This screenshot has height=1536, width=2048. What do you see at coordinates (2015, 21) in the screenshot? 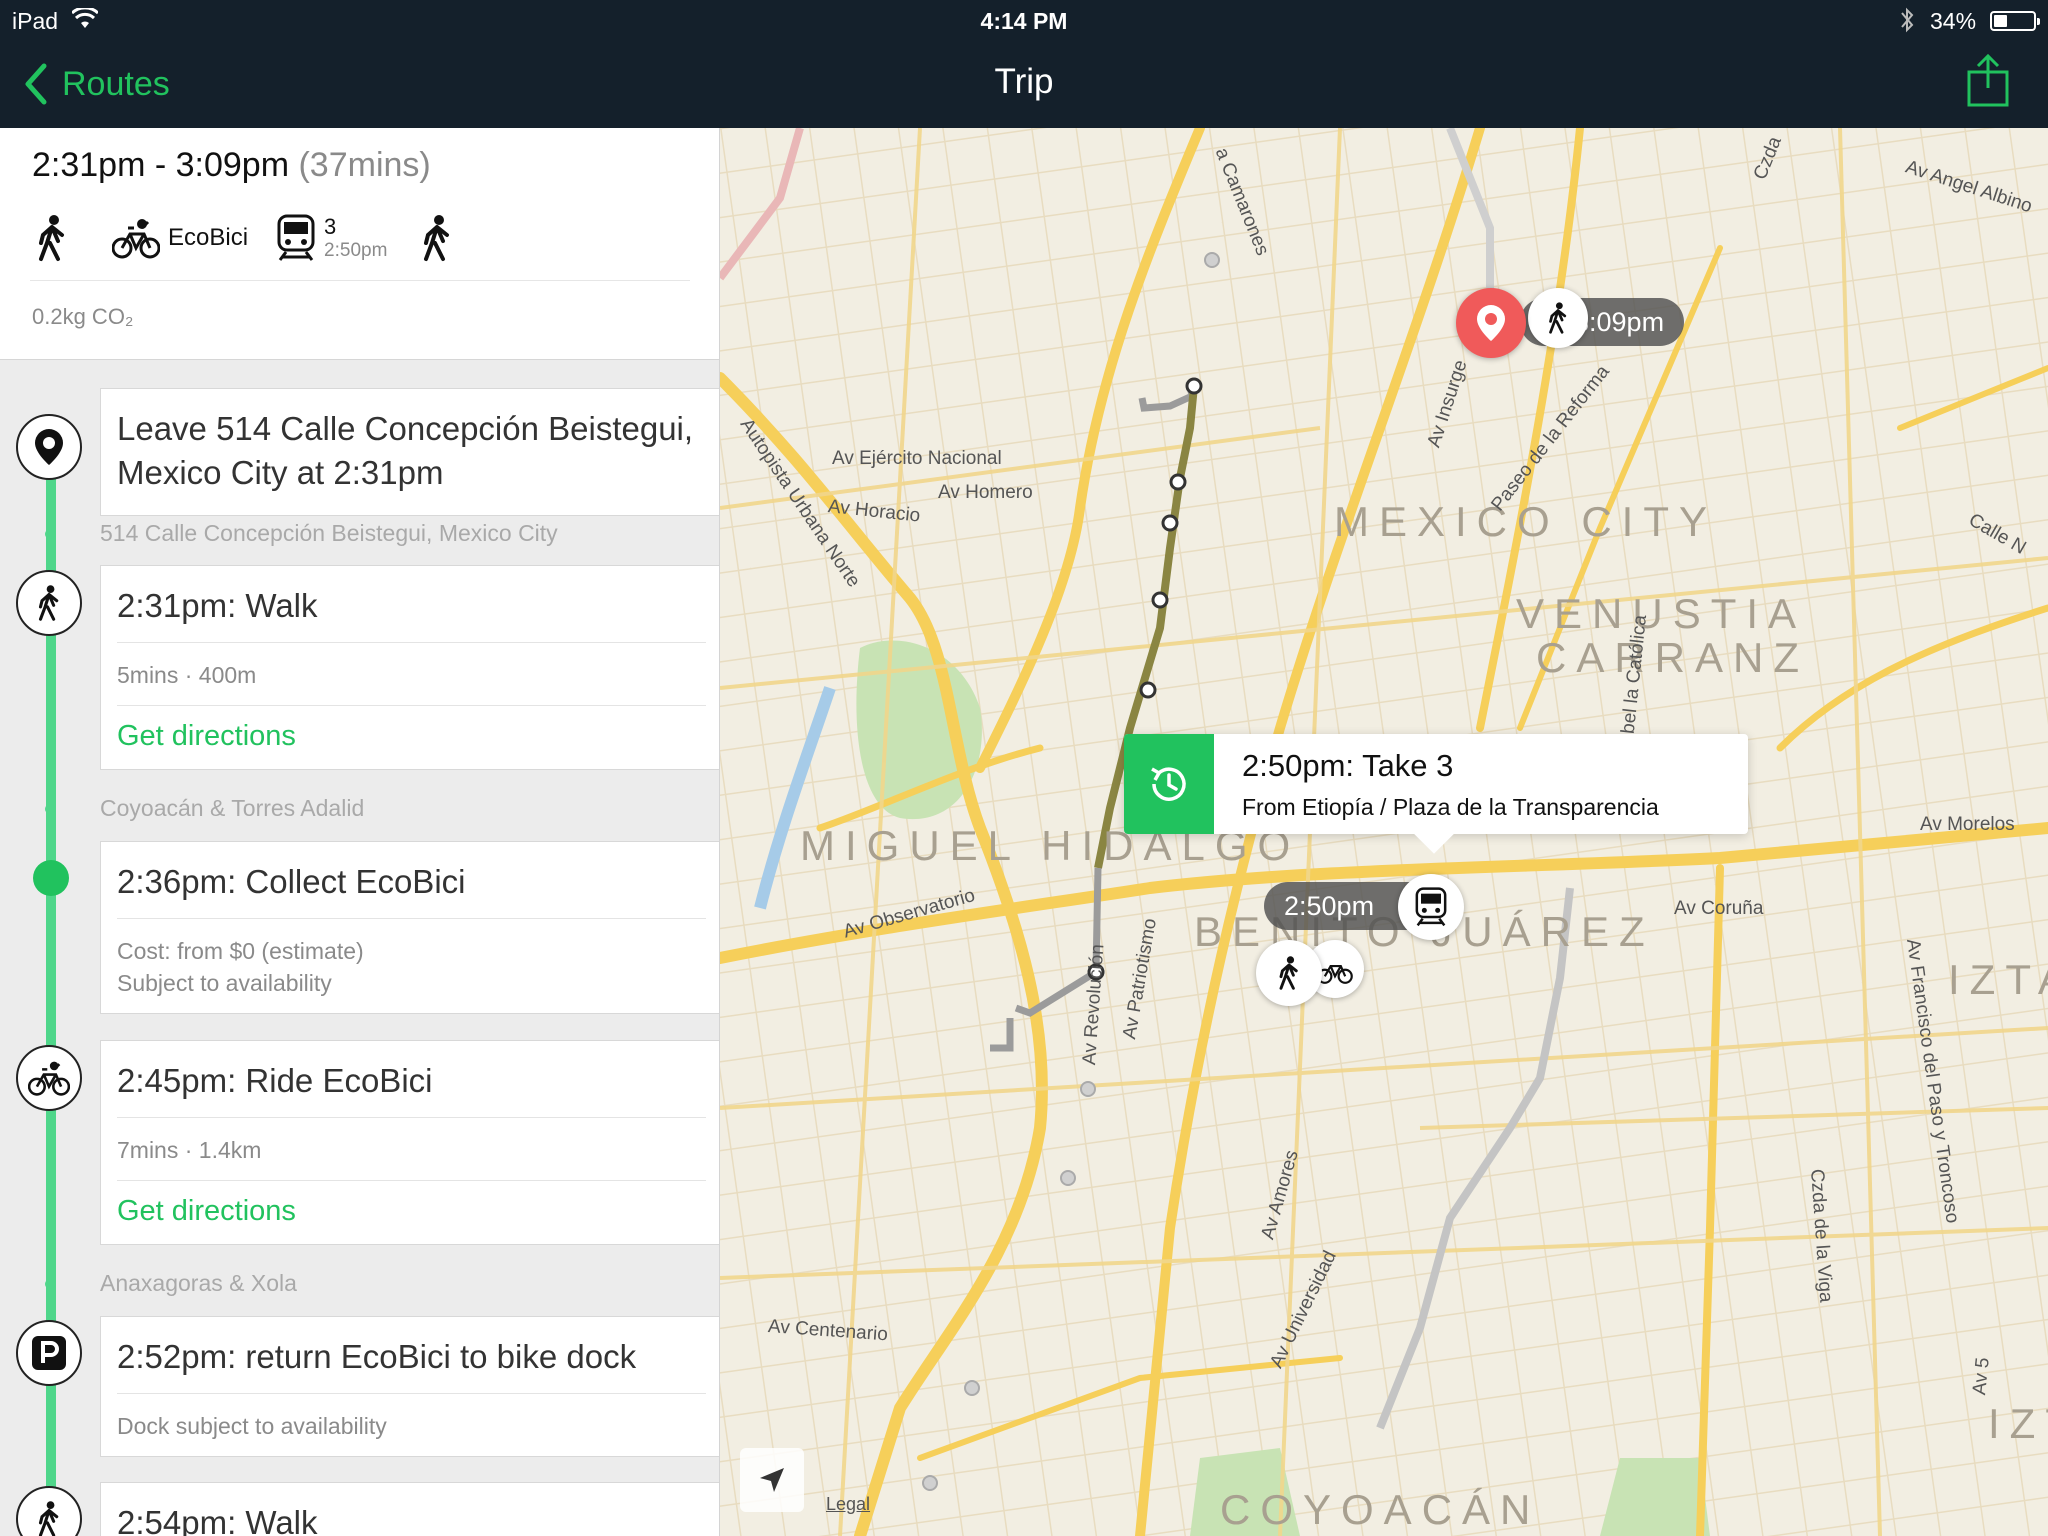
I see `battery-icon` at bounding box center [2015, 21].